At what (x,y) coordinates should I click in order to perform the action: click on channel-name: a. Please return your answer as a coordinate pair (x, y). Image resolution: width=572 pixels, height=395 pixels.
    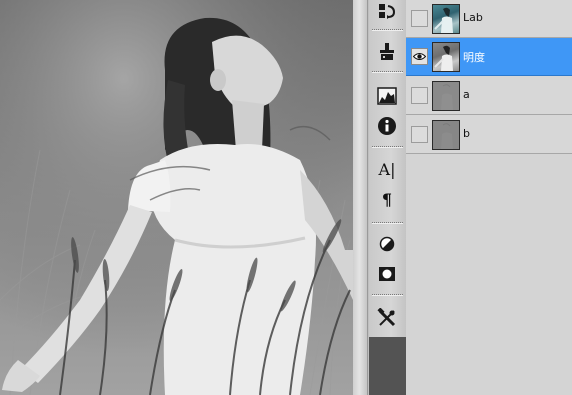
    Looking at the image, I should click on (466, 94).